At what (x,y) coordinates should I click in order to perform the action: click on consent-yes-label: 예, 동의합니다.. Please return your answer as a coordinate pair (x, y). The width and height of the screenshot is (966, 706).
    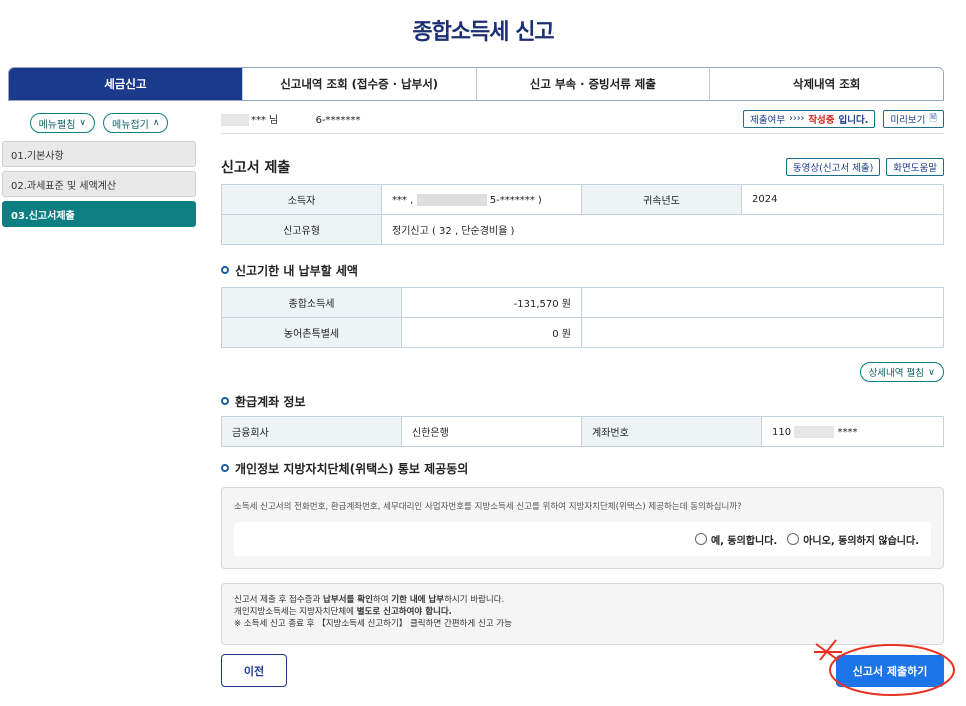
    Looking at the image, I should click on (744, 541).